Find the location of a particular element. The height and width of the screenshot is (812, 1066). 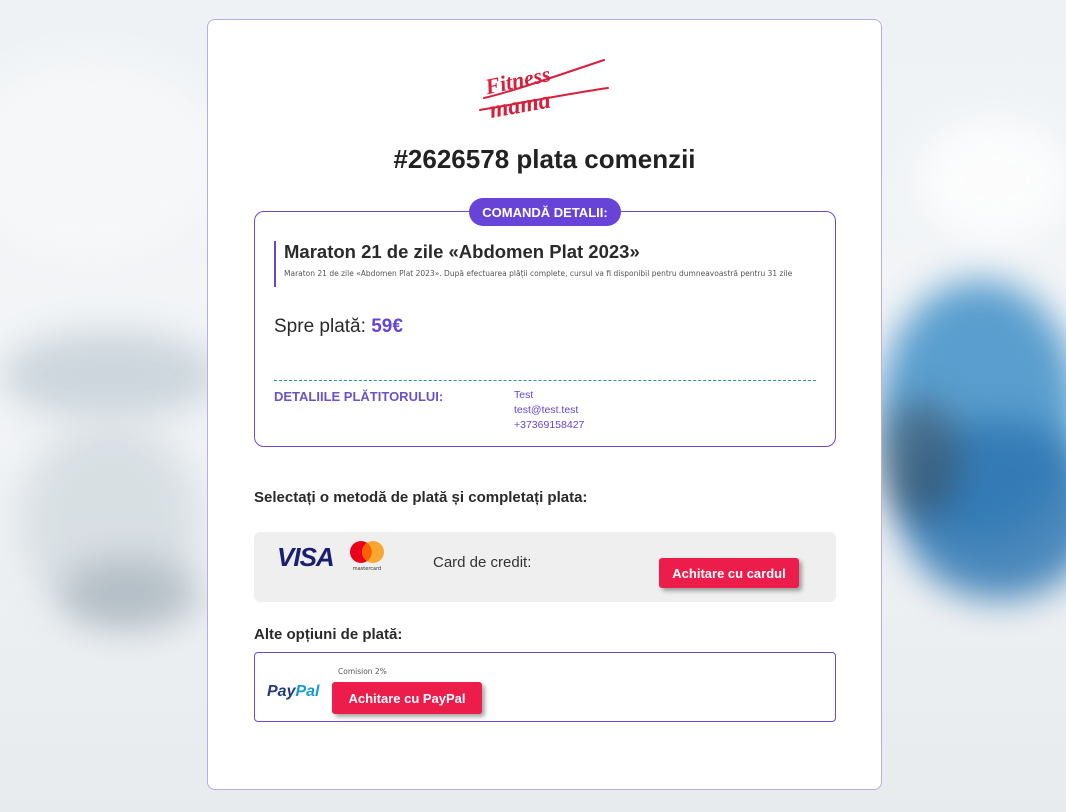

paypal-icon: PayPal is located at coordinates (293, 691).